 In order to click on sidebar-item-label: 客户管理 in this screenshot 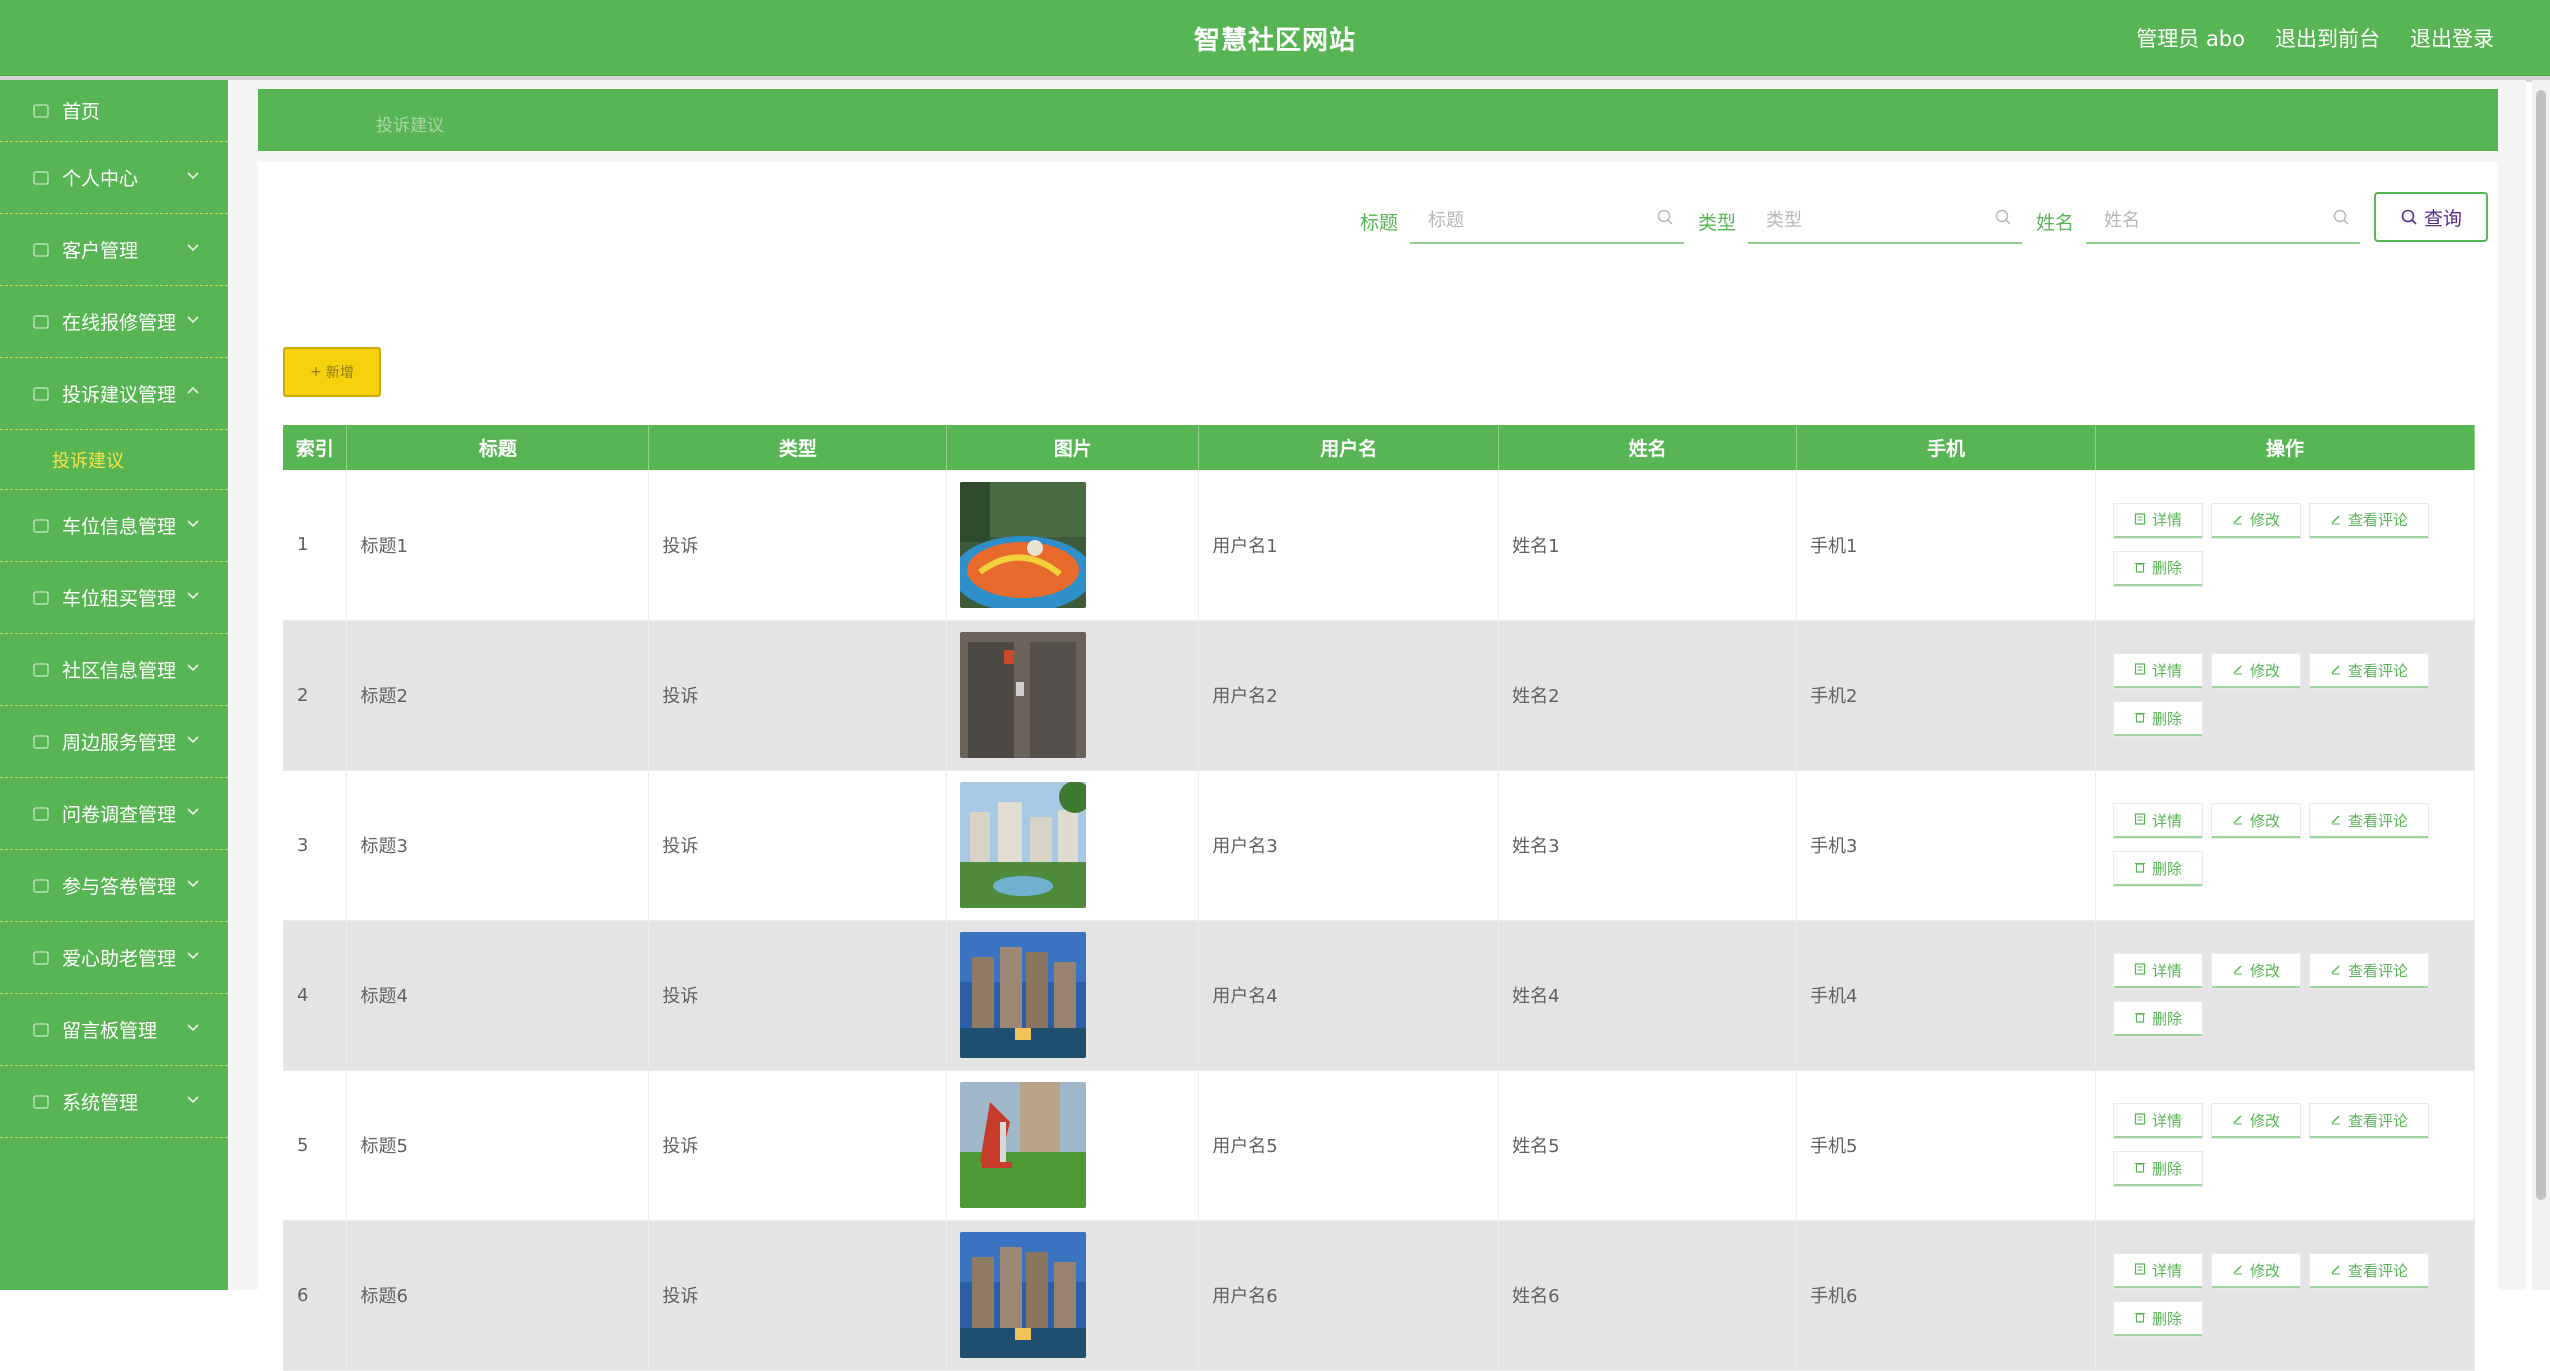, I will do `click(100, 251)`.